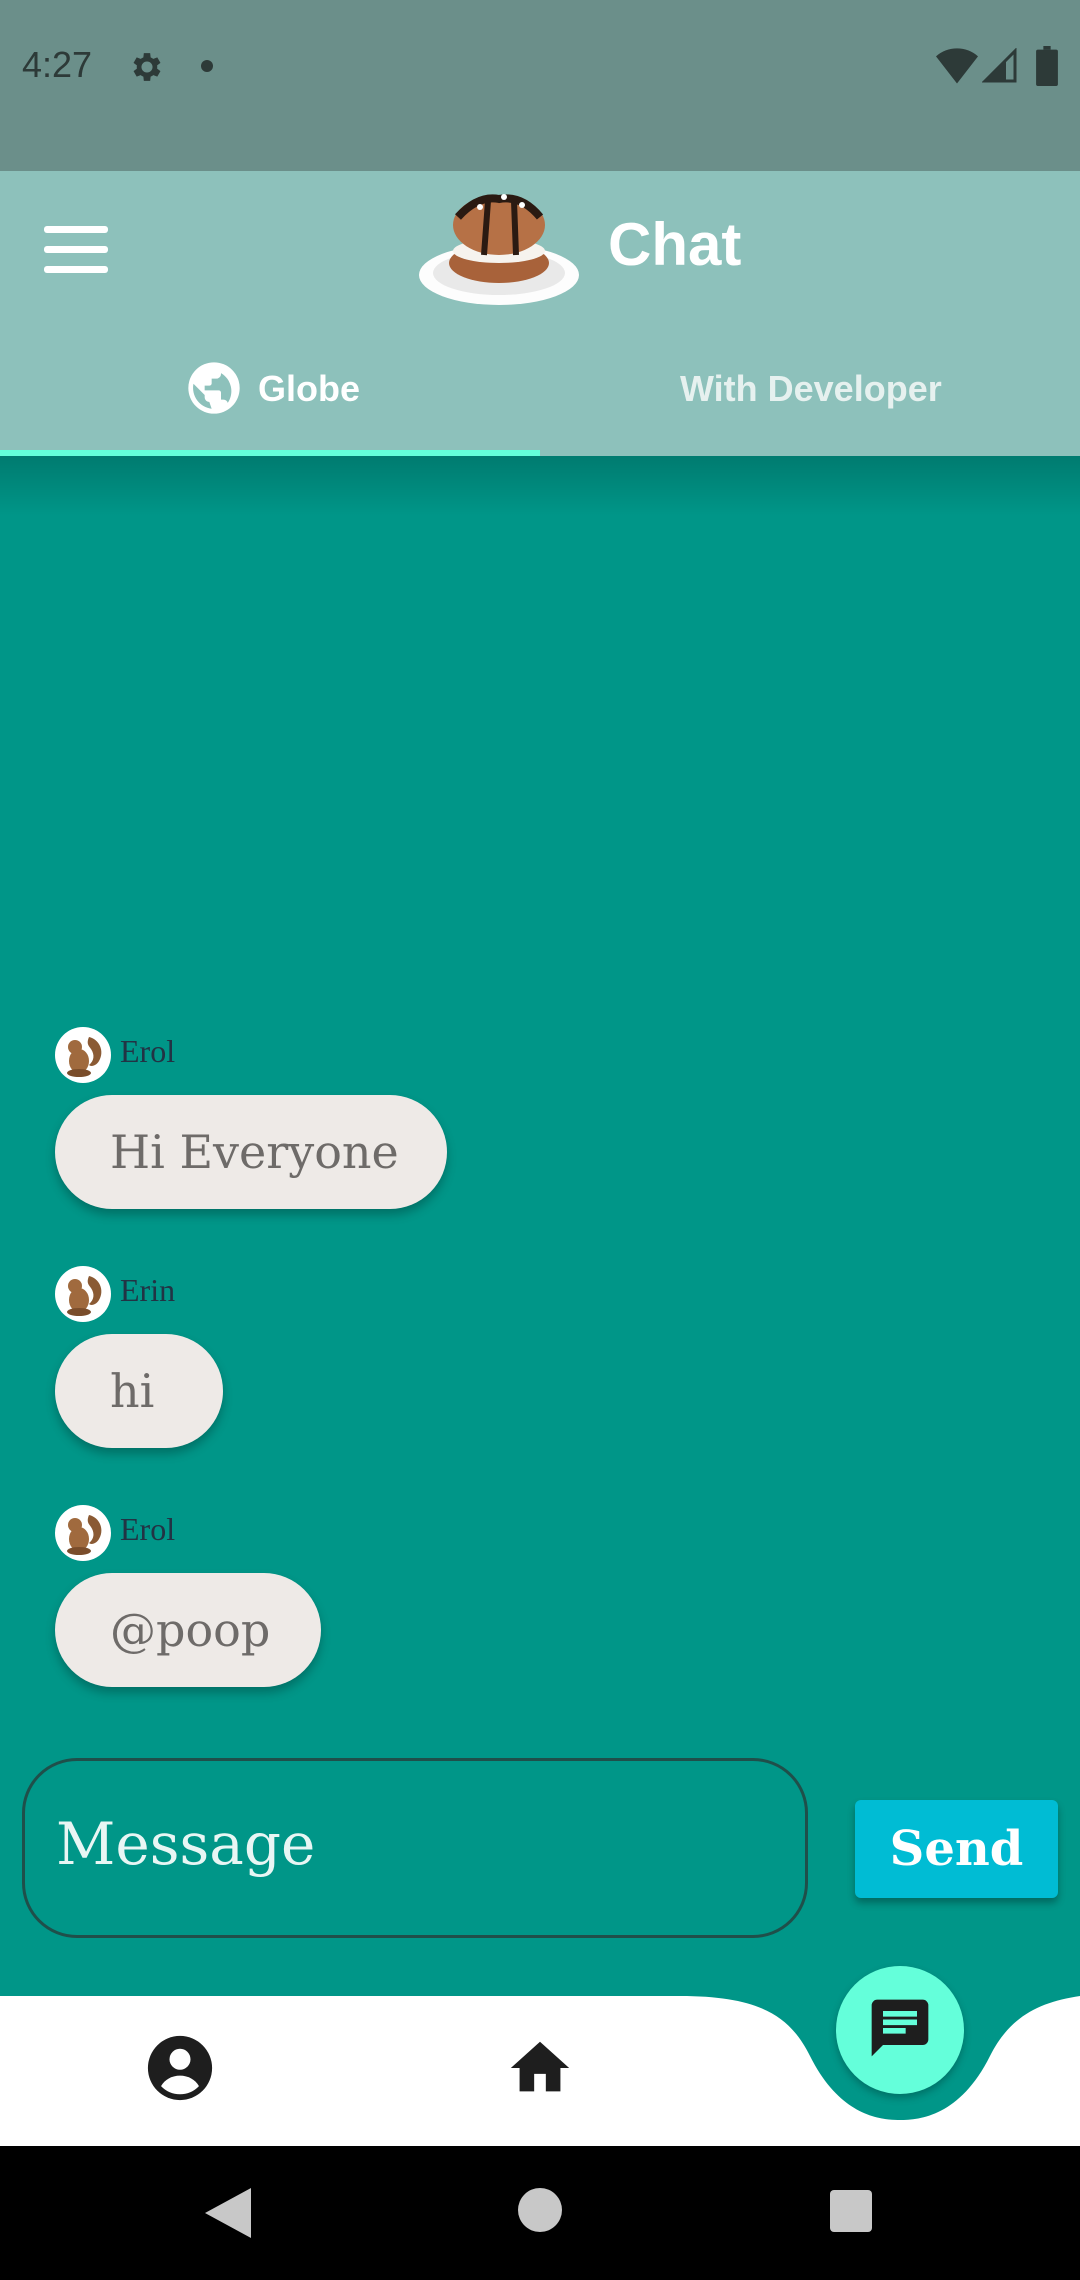 The width and height of the screenshot is (1080, 2280). Describe the element at coordinates (186, 1844) in the screenshot. I see `message-input-placeholder: Message` at that location.